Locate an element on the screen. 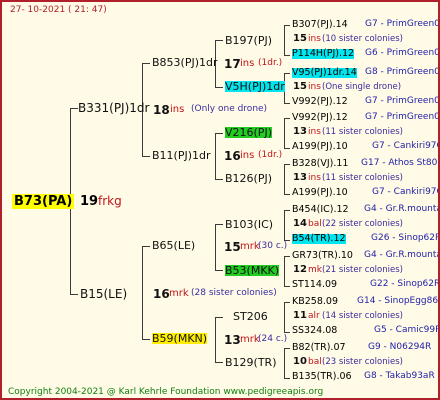 This screenshot has width=440, height=400. gen4-note: (14 sister colonies) is located at coordinates (362, 316).